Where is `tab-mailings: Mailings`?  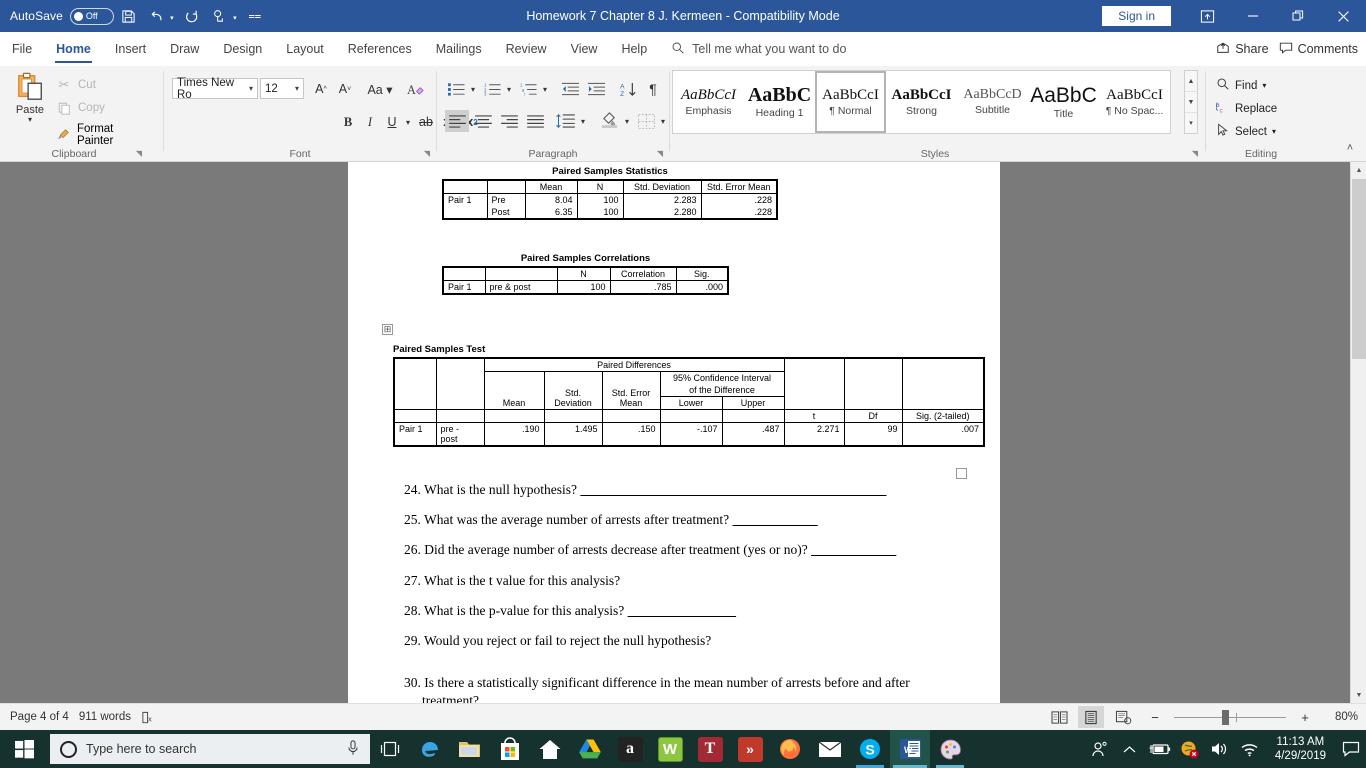
tab-mailings: Mailings is located at coordinates (459, 49).